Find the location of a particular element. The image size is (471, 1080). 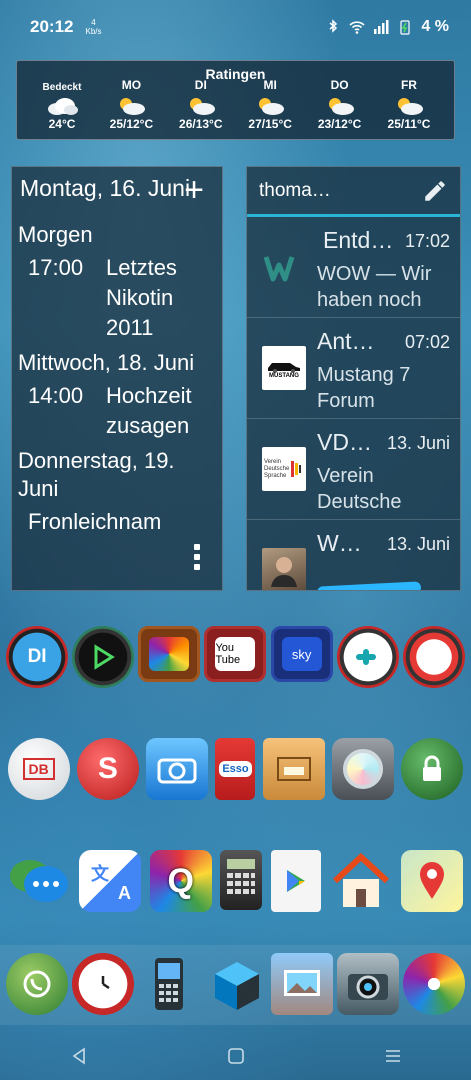

wow-logo-icon is located at coordinates (279, 269).